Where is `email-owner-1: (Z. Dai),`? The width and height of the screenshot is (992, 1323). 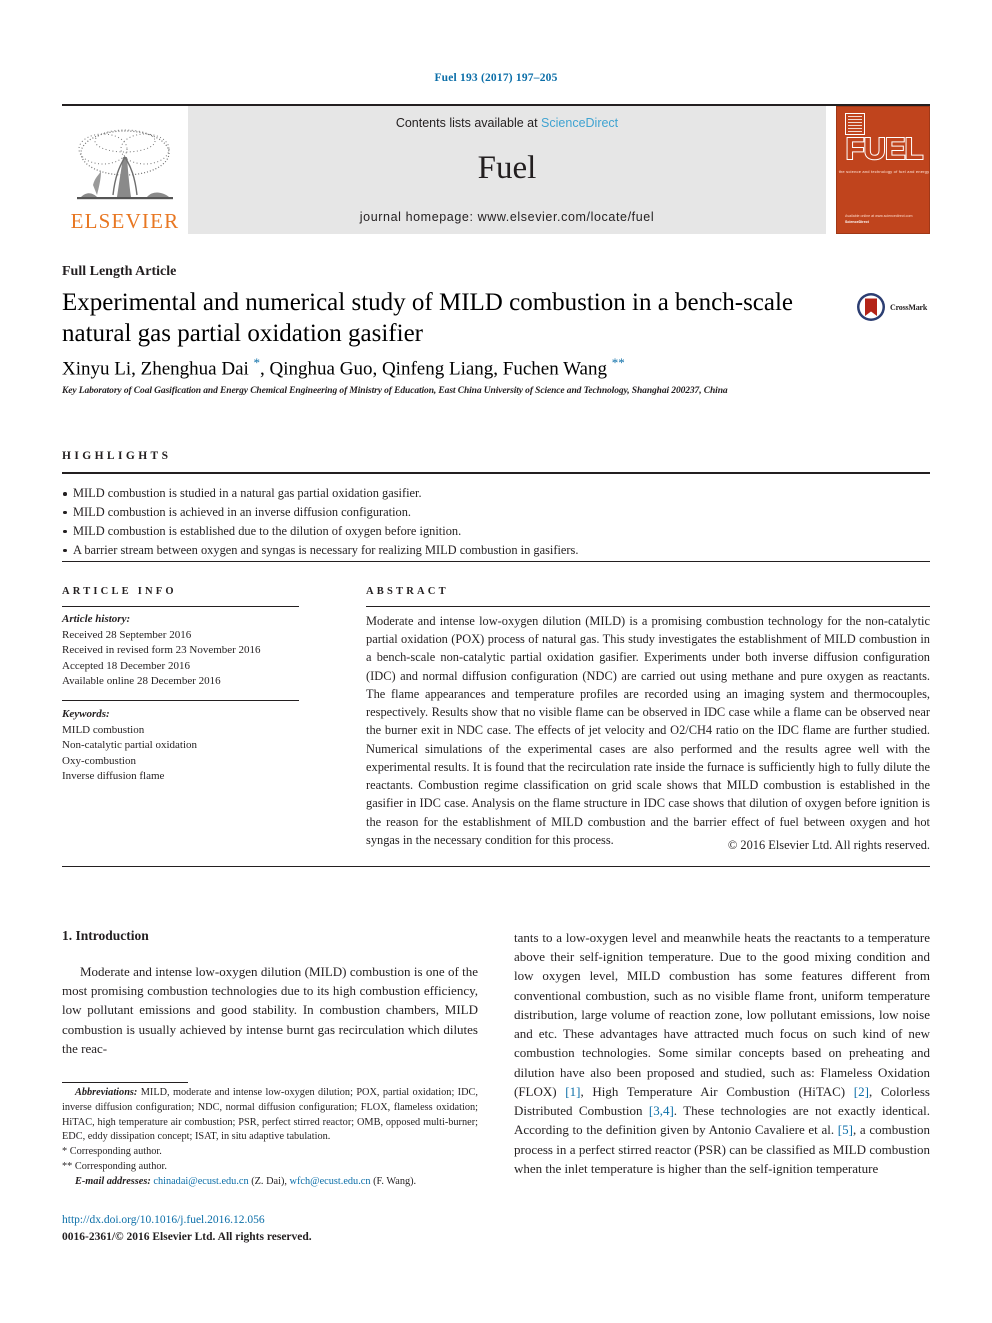 email-owner-1: (Z. Dai), is located at coordinates (269, 1181).